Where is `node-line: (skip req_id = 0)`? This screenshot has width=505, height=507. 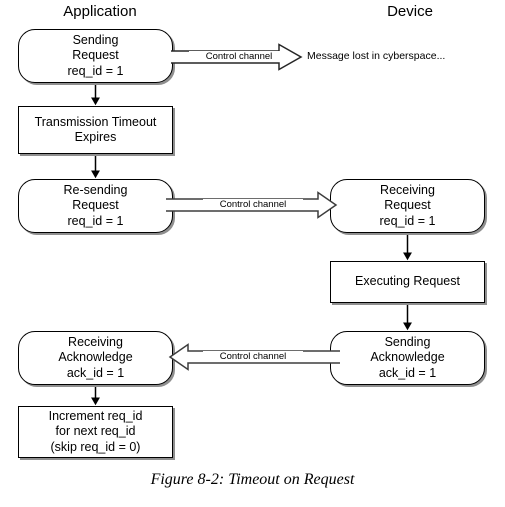 node-line: (skip req_id = 0) is located at coordinates (95, 446).